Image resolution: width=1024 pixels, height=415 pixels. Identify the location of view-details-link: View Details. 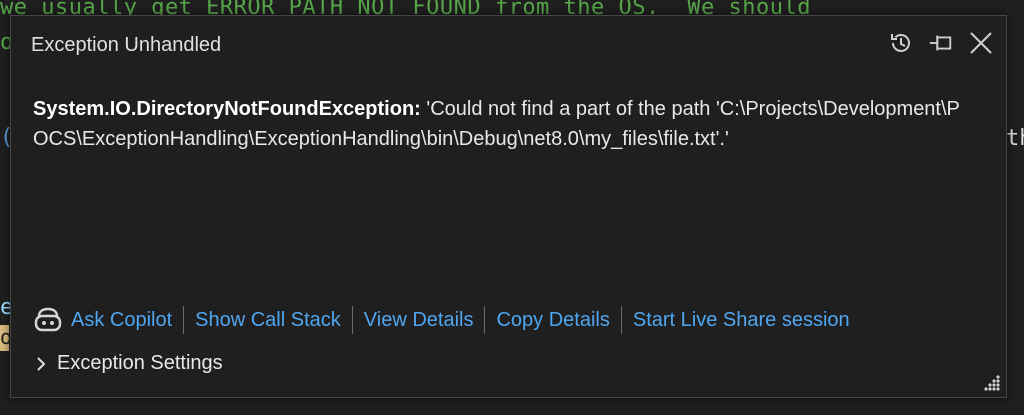
(419, 320).